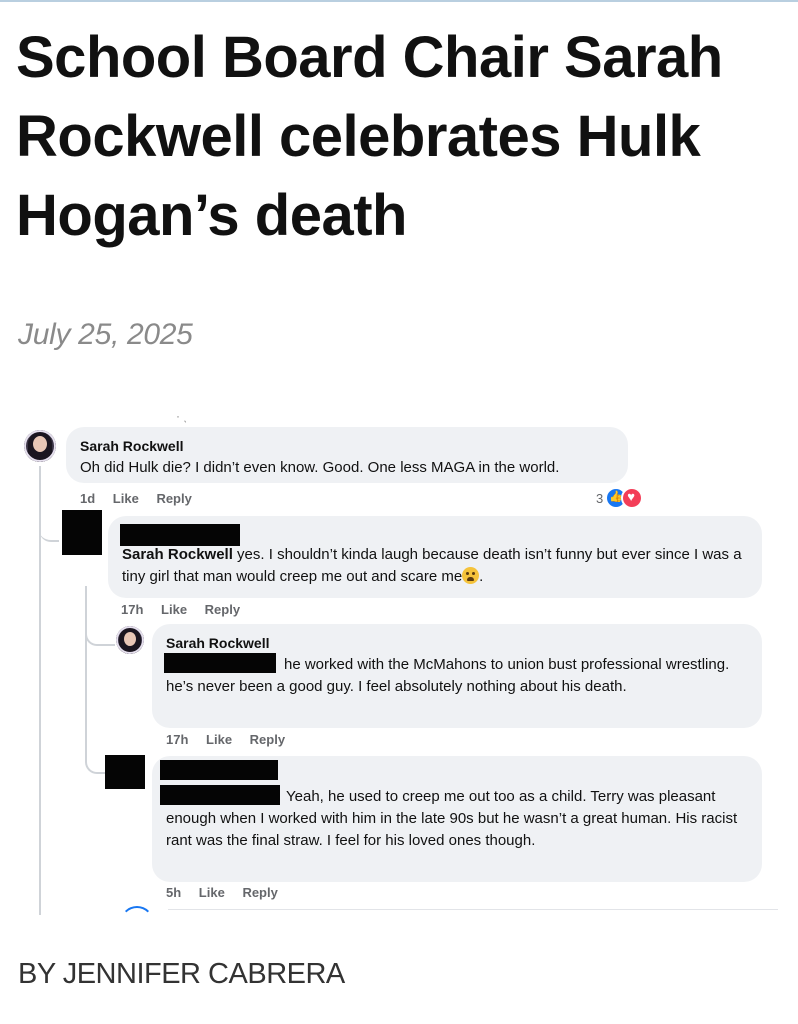 The height and width of the screenshot is (1024, 798). What do you see at coordinates (471, 575) in the screenshot?
I see `fearful-face-emoji` at bounding box center [471, 575].